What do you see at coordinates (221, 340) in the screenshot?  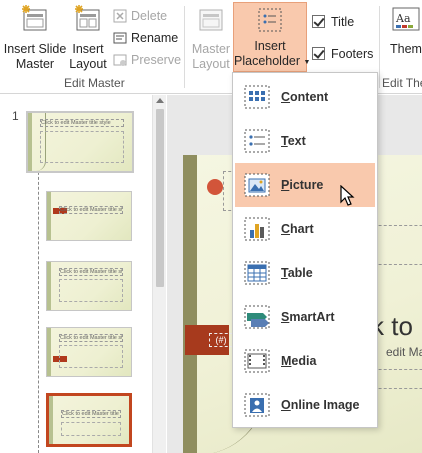 I see `slide-number-placeholder: (#)` at bounding box center [221, 340].